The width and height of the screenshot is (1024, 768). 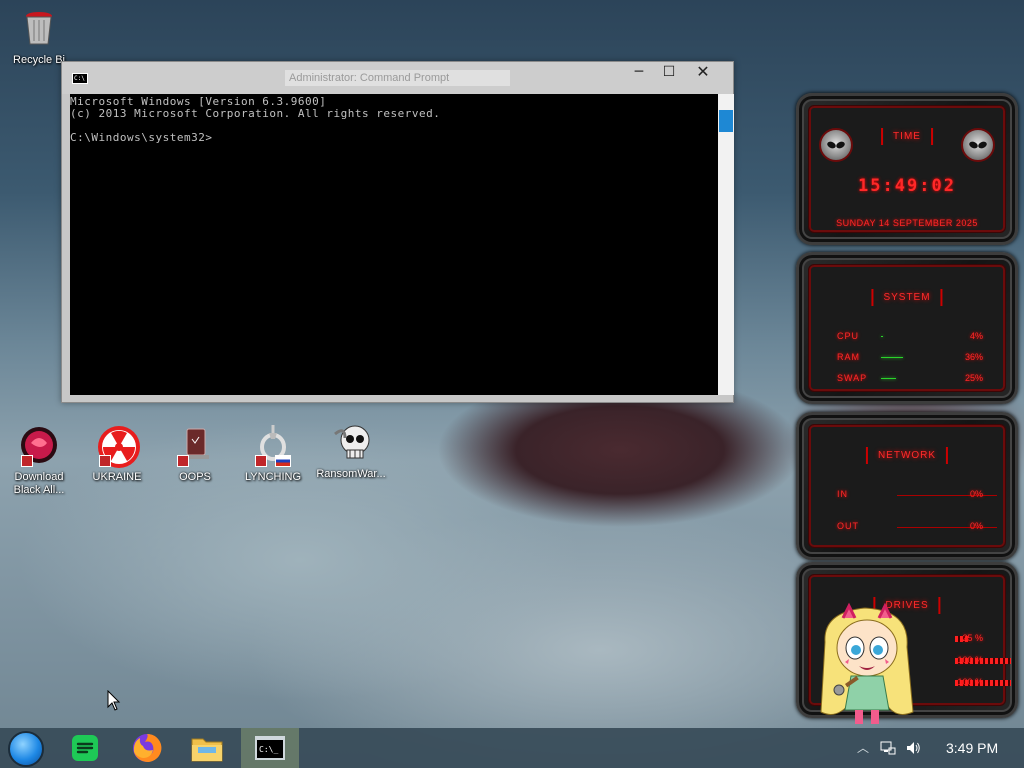 I want to click on noose-icon, so click(x=273, y=446).